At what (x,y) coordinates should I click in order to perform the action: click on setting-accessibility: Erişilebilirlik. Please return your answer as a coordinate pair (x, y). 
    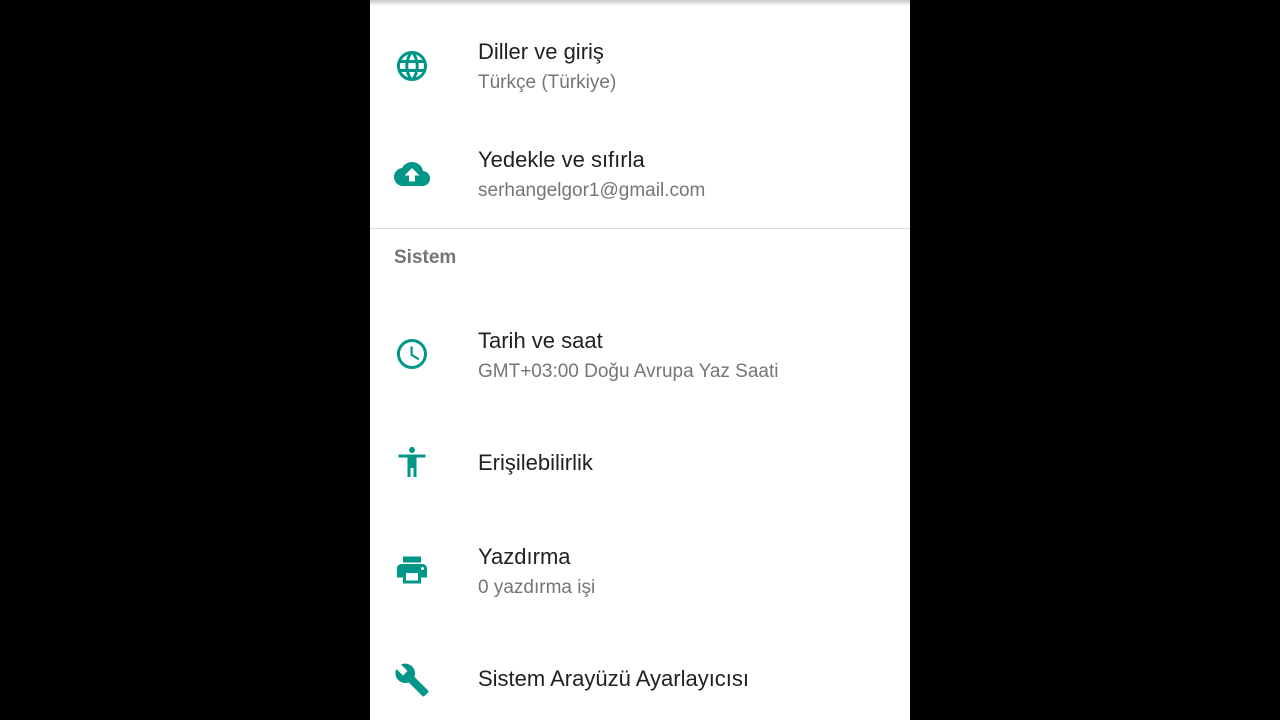
    Looking at the image, I should click on (640, 462).